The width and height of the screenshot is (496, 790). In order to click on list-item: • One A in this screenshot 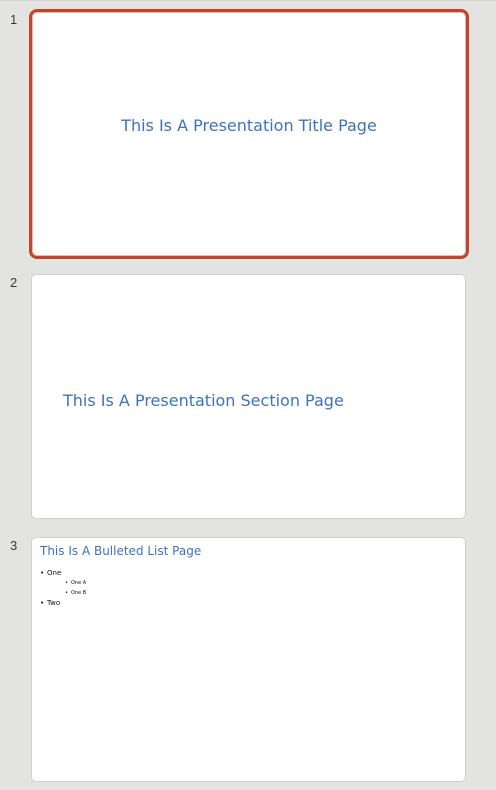, I will do `click(75, 583)`.